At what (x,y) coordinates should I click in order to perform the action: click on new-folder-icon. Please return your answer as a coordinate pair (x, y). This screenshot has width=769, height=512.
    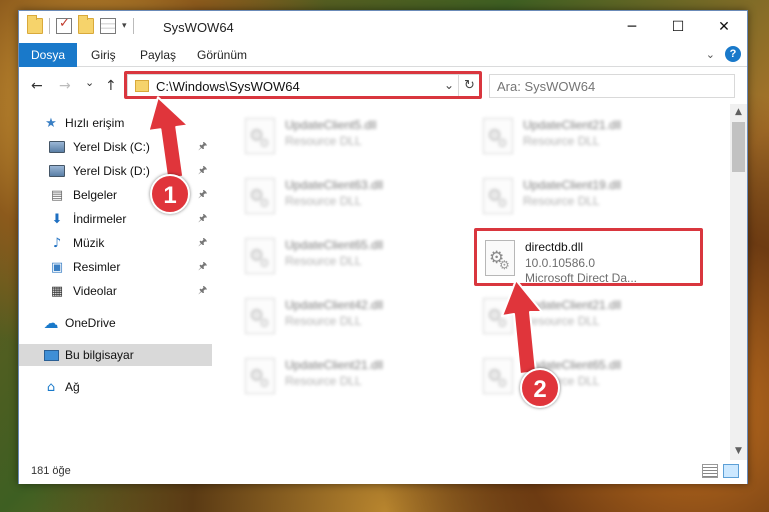
    Looking at the image, I should click on (86, 24).